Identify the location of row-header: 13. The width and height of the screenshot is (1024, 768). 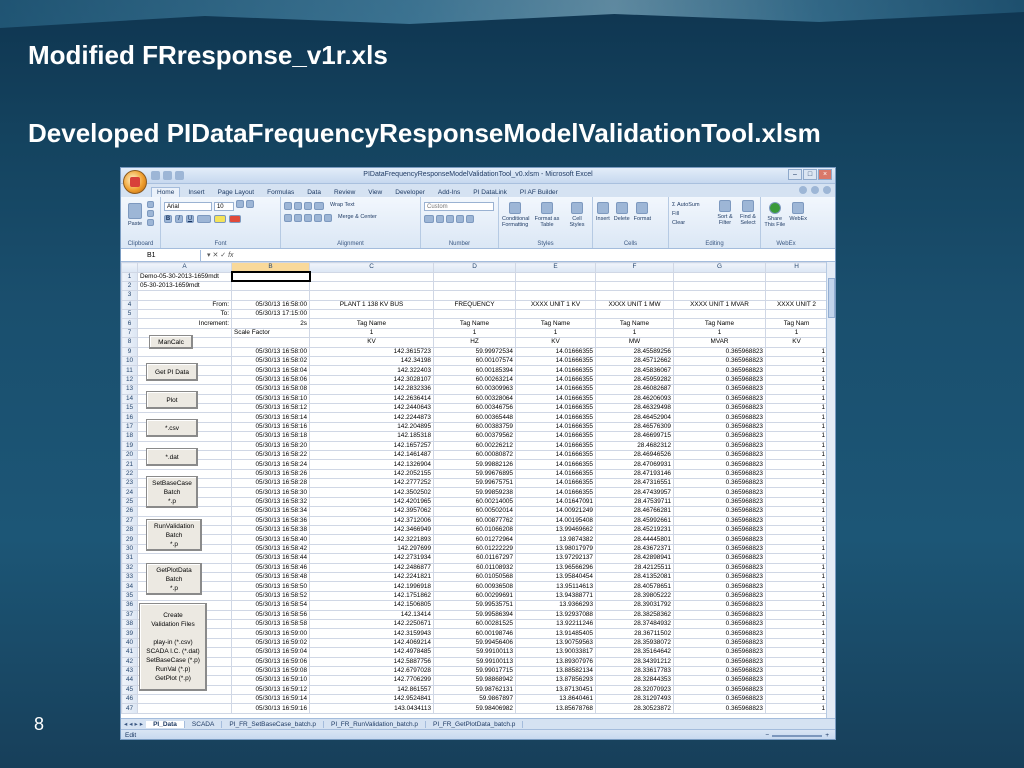
(129, 389).